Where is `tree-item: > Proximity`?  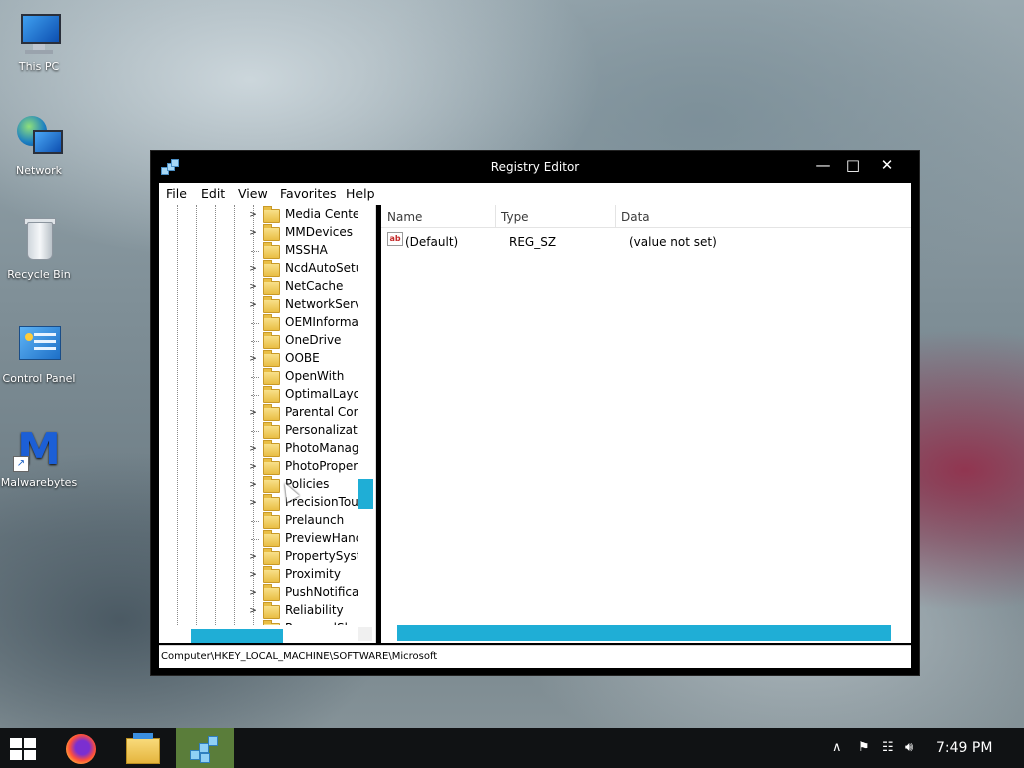
tree-item: > Proximity is located at coordinates (258, 575).